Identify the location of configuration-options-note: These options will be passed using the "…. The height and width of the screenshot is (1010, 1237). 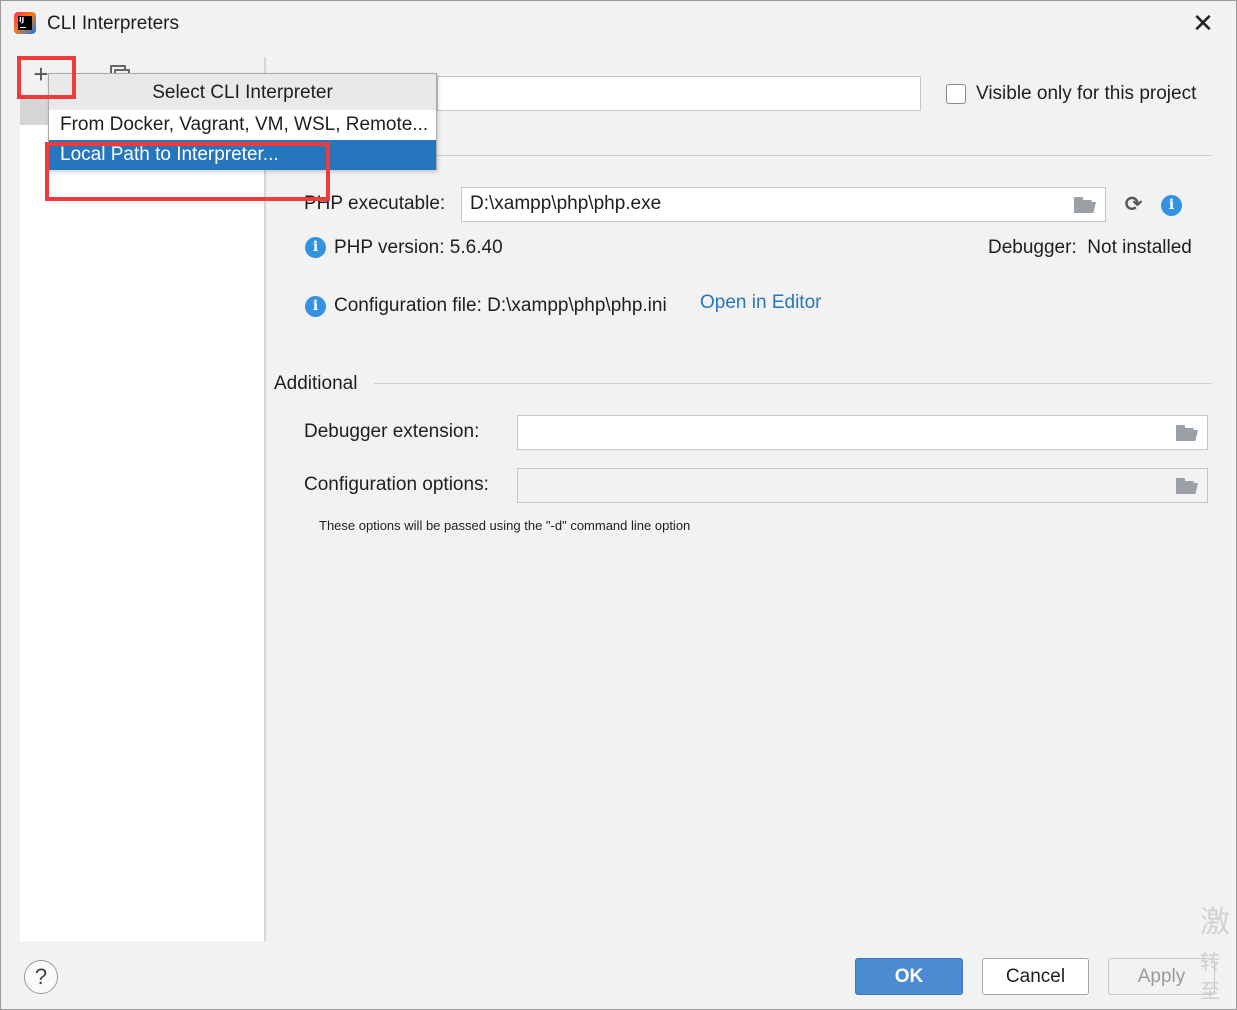
(505, 525).